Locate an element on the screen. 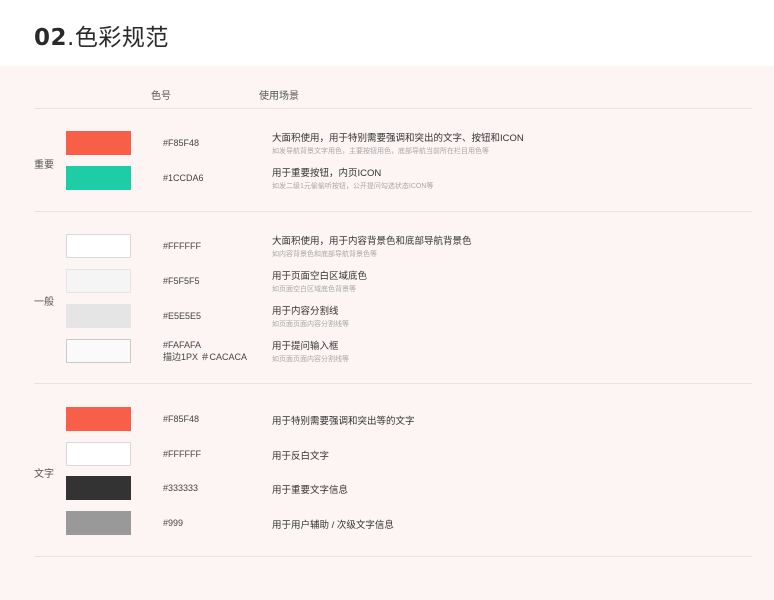 The height and width of the screenshot is (600, 774). usage-description: 大面积使用，用于特别需要强调和突出的文字、按钮和ICON is located at coordinates (398, 138).